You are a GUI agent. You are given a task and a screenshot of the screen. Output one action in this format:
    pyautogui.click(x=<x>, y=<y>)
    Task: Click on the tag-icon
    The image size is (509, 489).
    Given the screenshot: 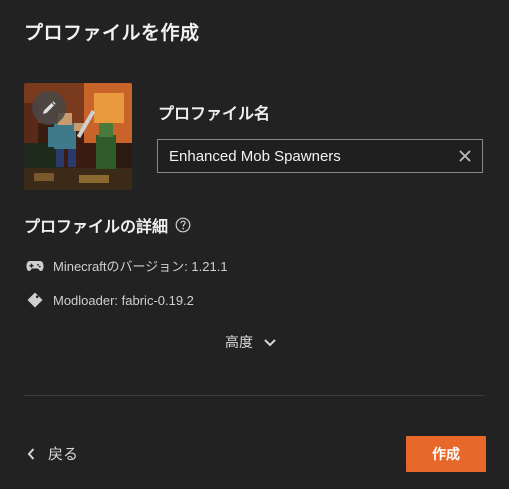 What is the action you would take?
    pyautogui.click(x=35, y=300)
    